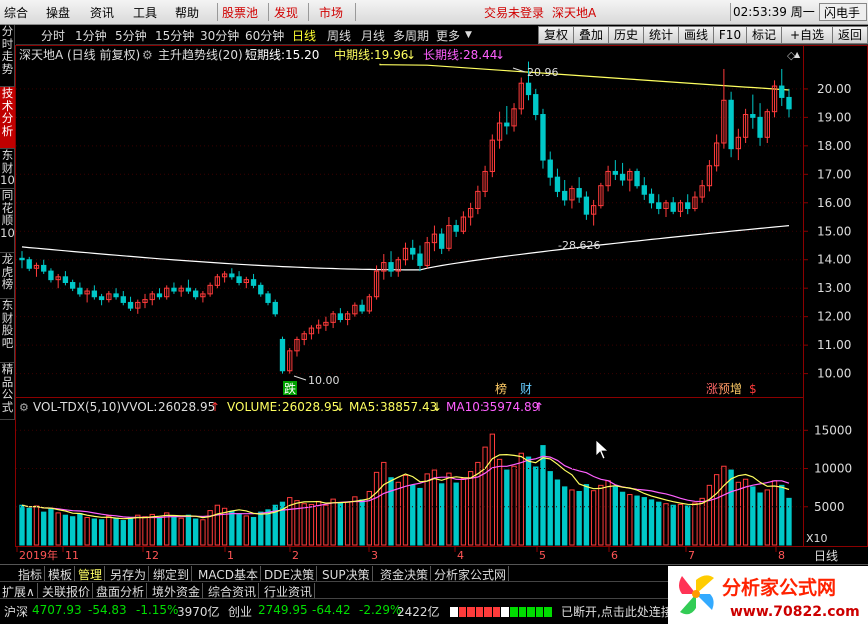  I want to click on period-multi: 多周期, so click(411, 35).